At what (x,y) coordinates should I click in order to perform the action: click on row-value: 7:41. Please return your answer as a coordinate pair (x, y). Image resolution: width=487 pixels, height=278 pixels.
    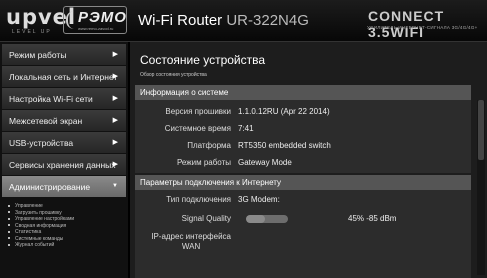
    Looking at the image, I should click on (246, 128).